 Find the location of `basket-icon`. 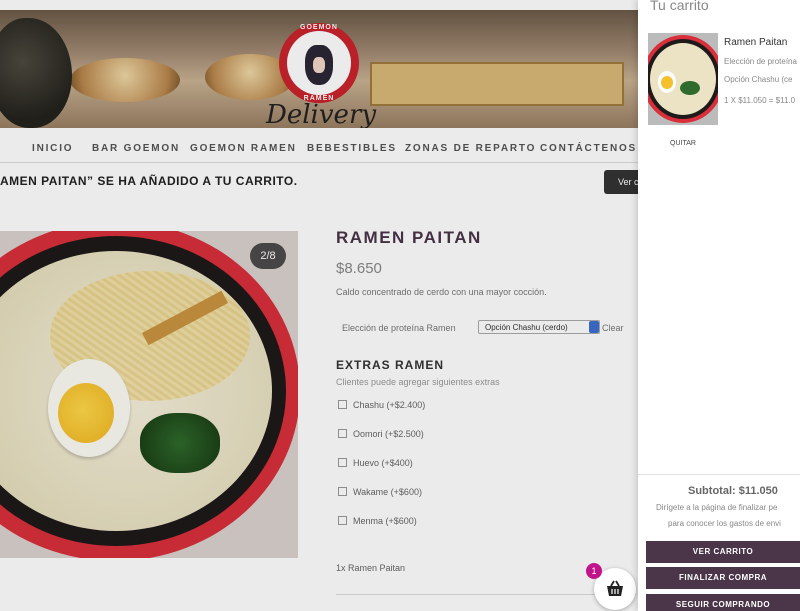

basket-icon is located at coordinates (615, 588).